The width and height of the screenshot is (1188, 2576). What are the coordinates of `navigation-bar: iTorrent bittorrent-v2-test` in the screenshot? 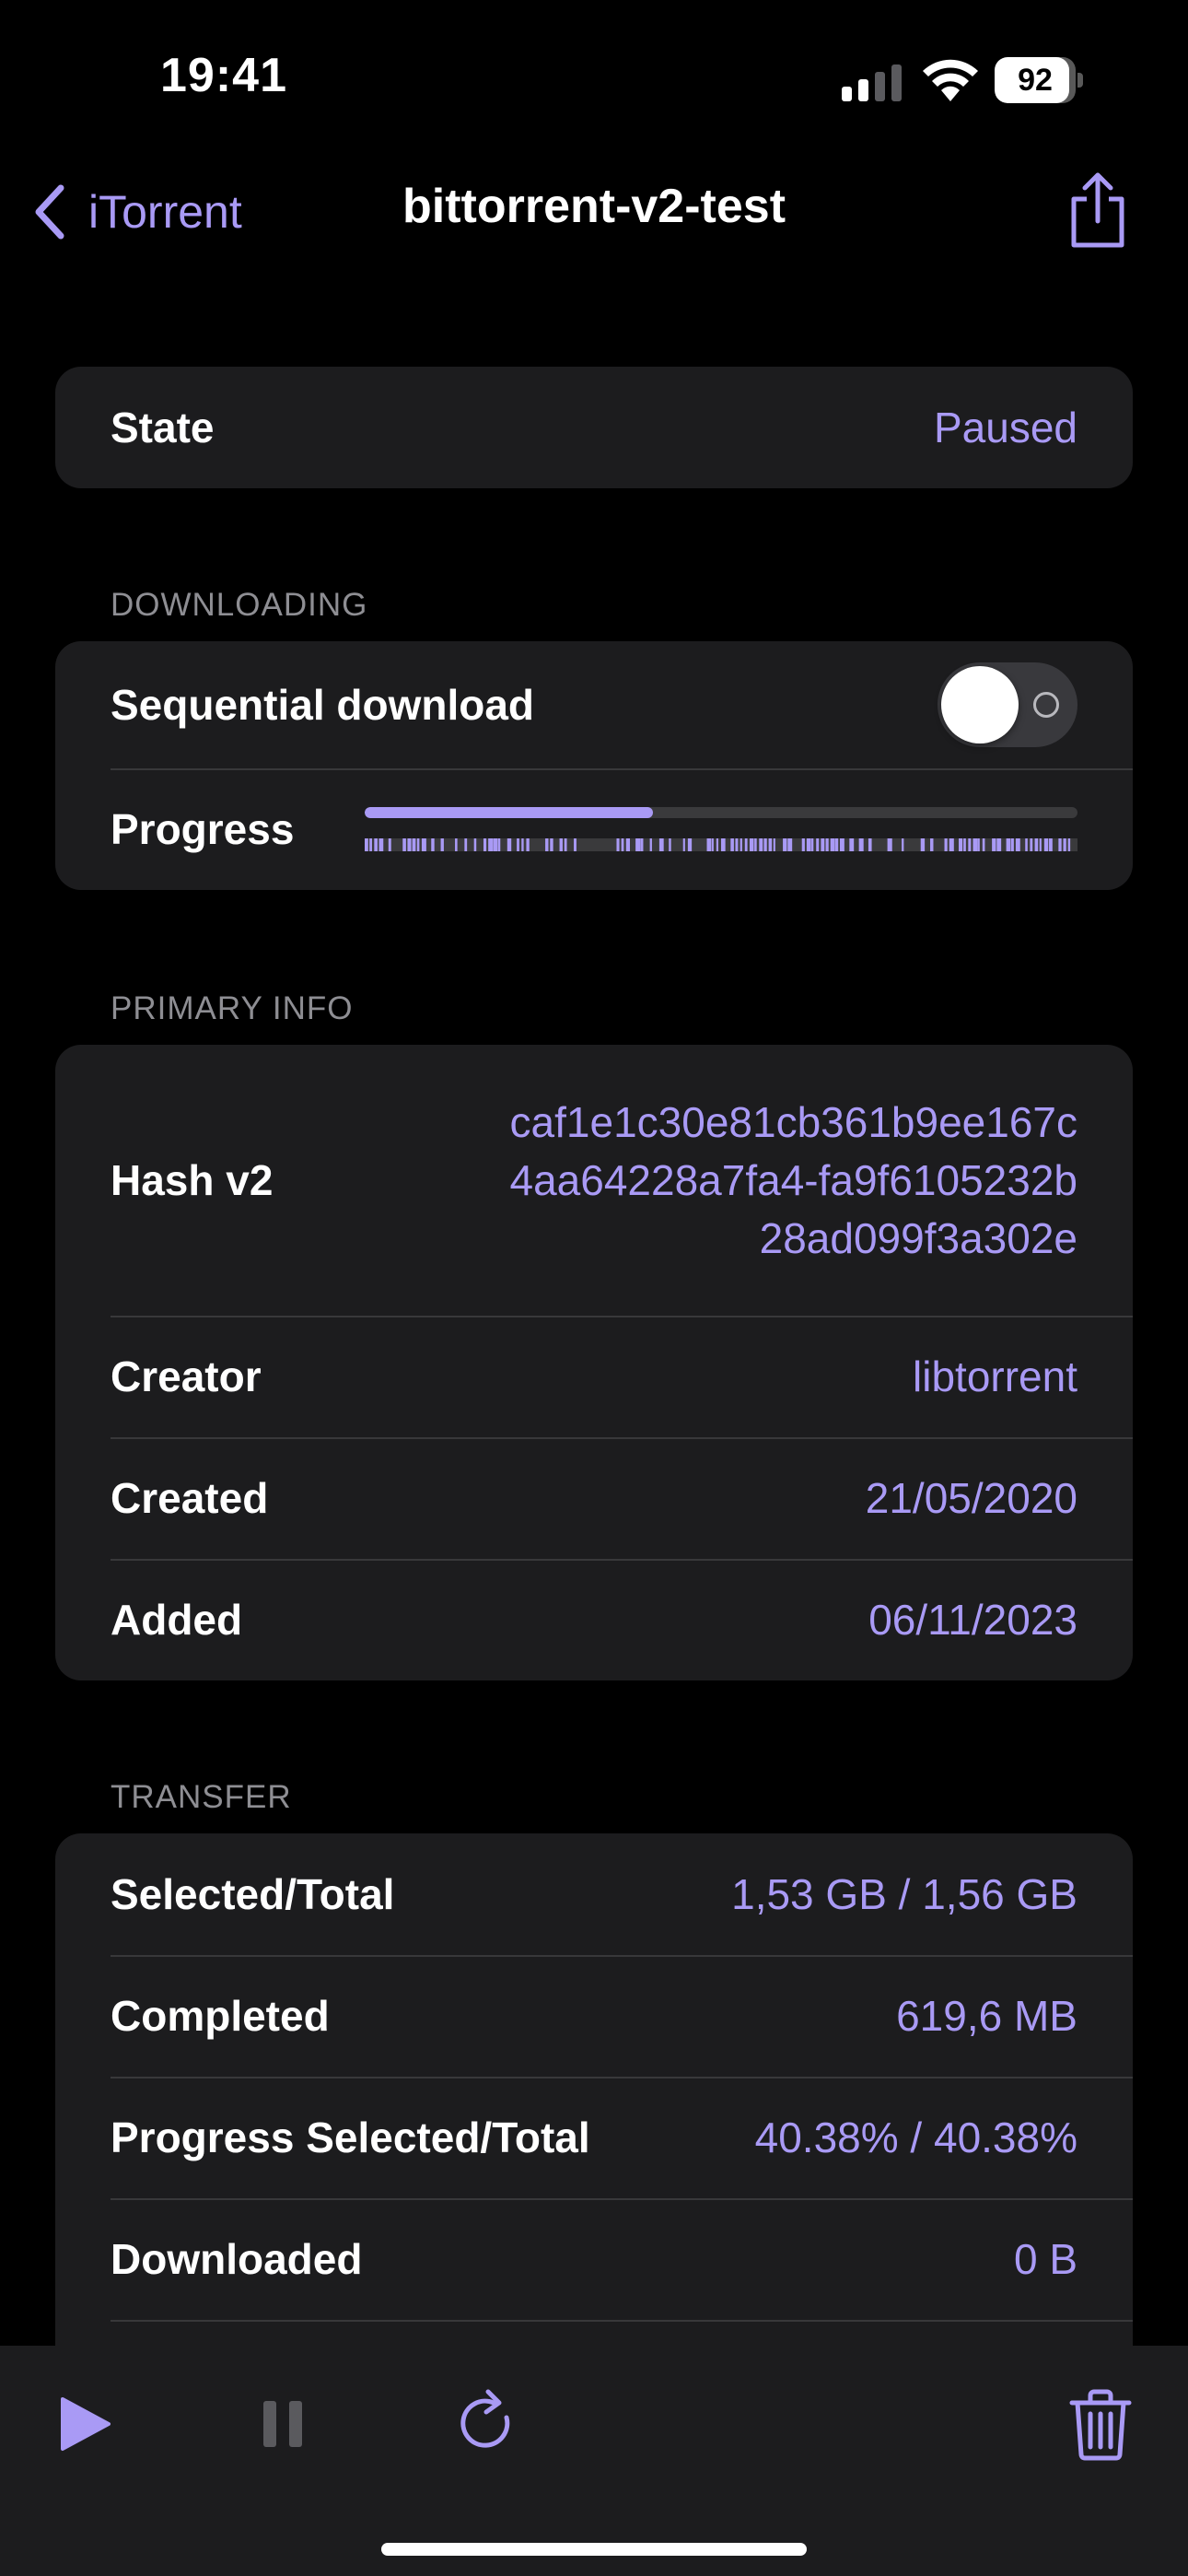 It's located at (594, 212).